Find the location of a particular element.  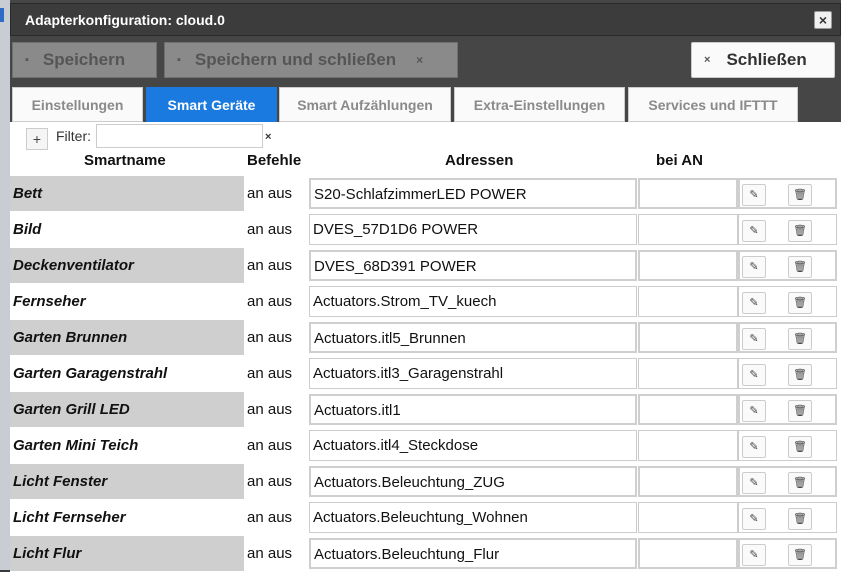

tab-smart-geraete: Smart Geräte is located at coordinates (211, 104).